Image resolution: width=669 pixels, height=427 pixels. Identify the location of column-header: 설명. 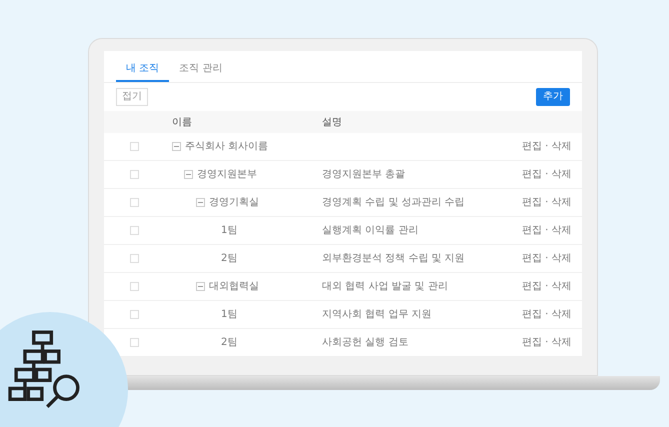
(331, 123).